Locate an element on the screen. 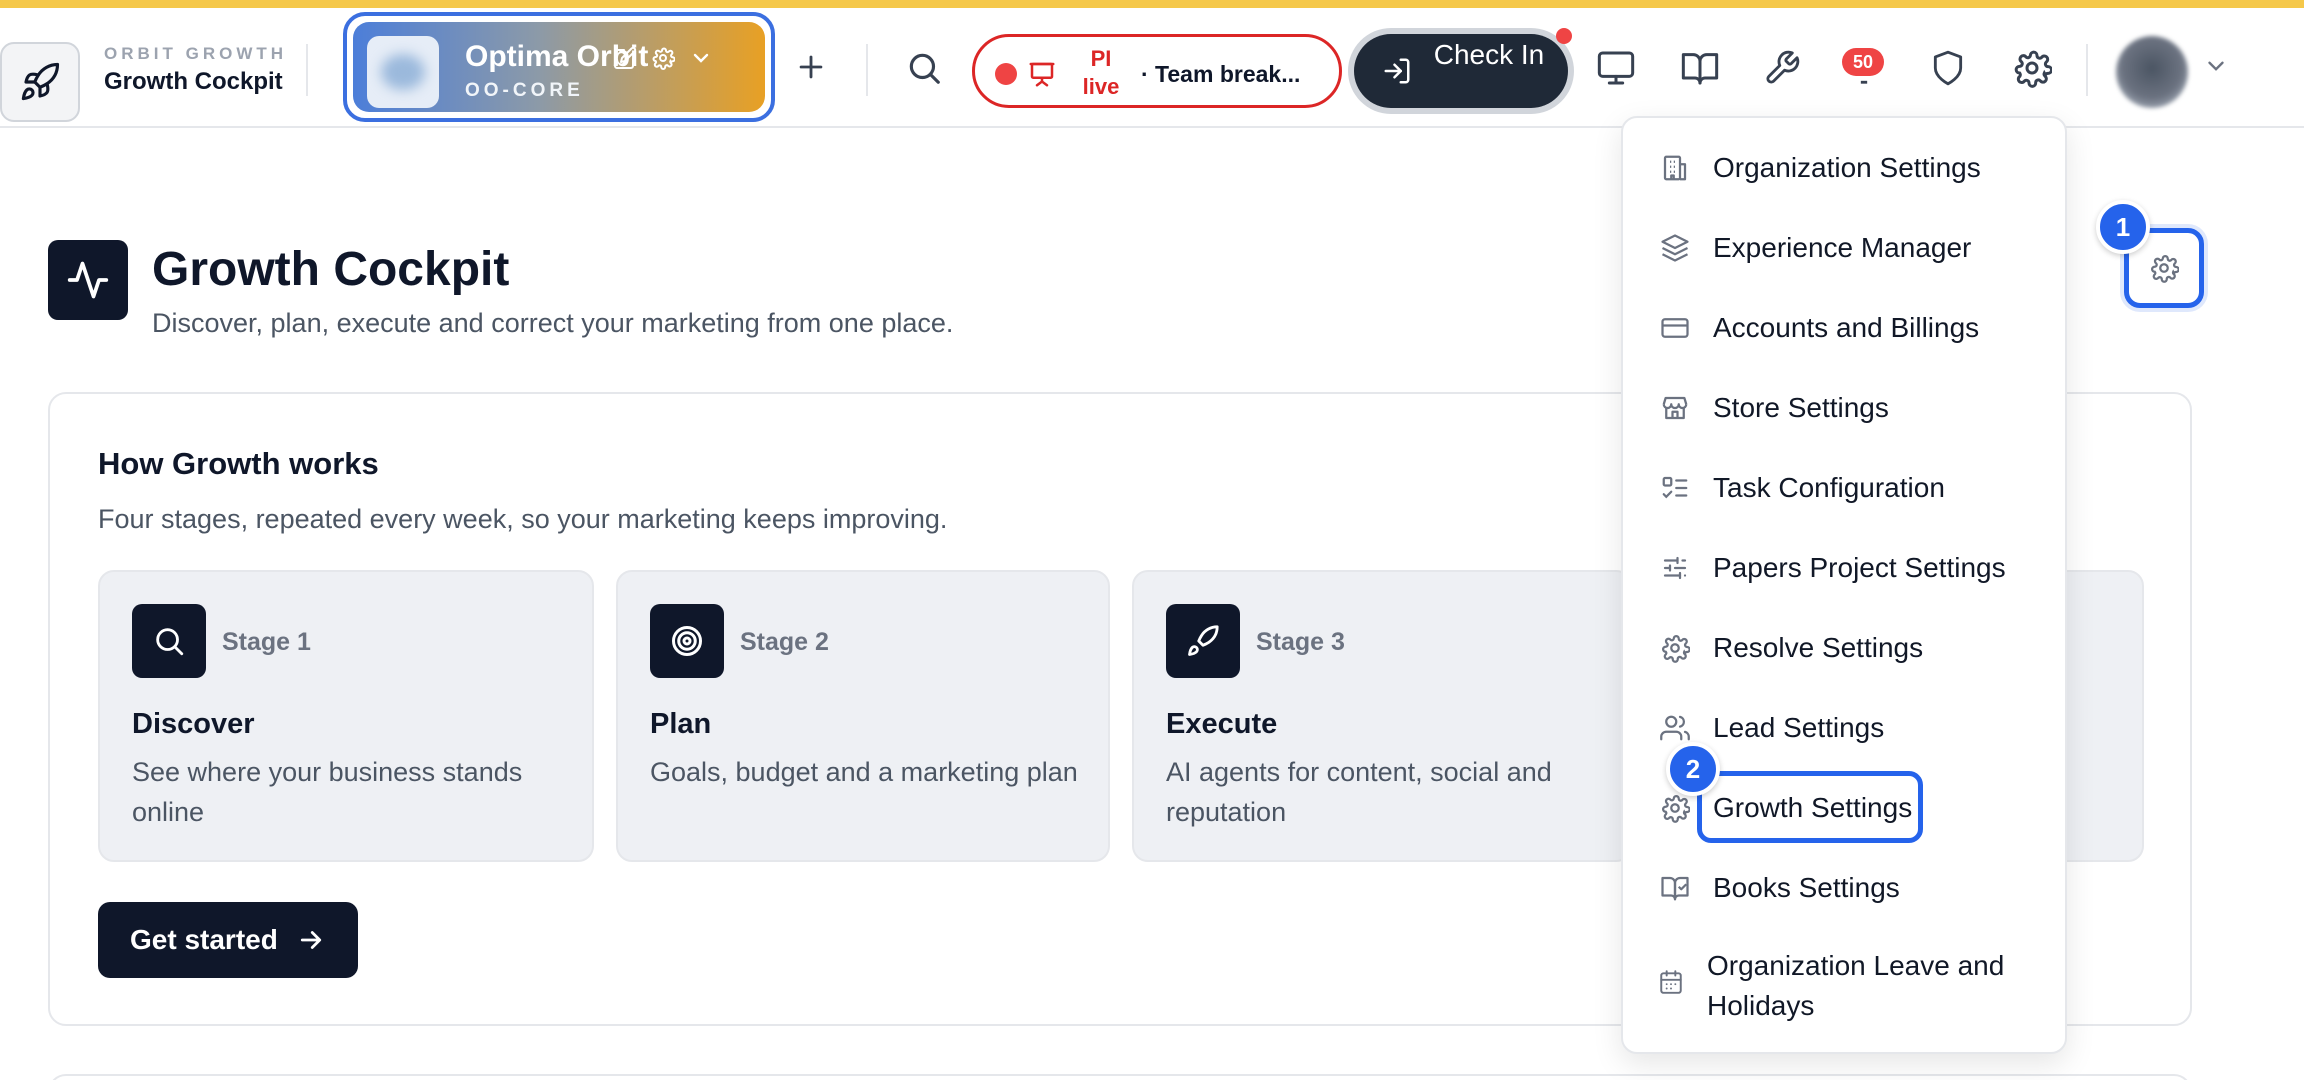  menu-item-organization-leave-holidays: Organization Leave and Holidays is located at coordinates (1847, 982).